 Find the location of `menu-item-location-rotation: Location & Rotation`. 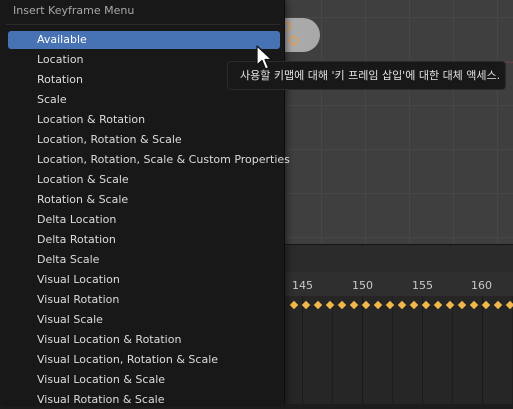

menu-item-location-rotation: Location & Rotation is located at coordinates (144, 120).